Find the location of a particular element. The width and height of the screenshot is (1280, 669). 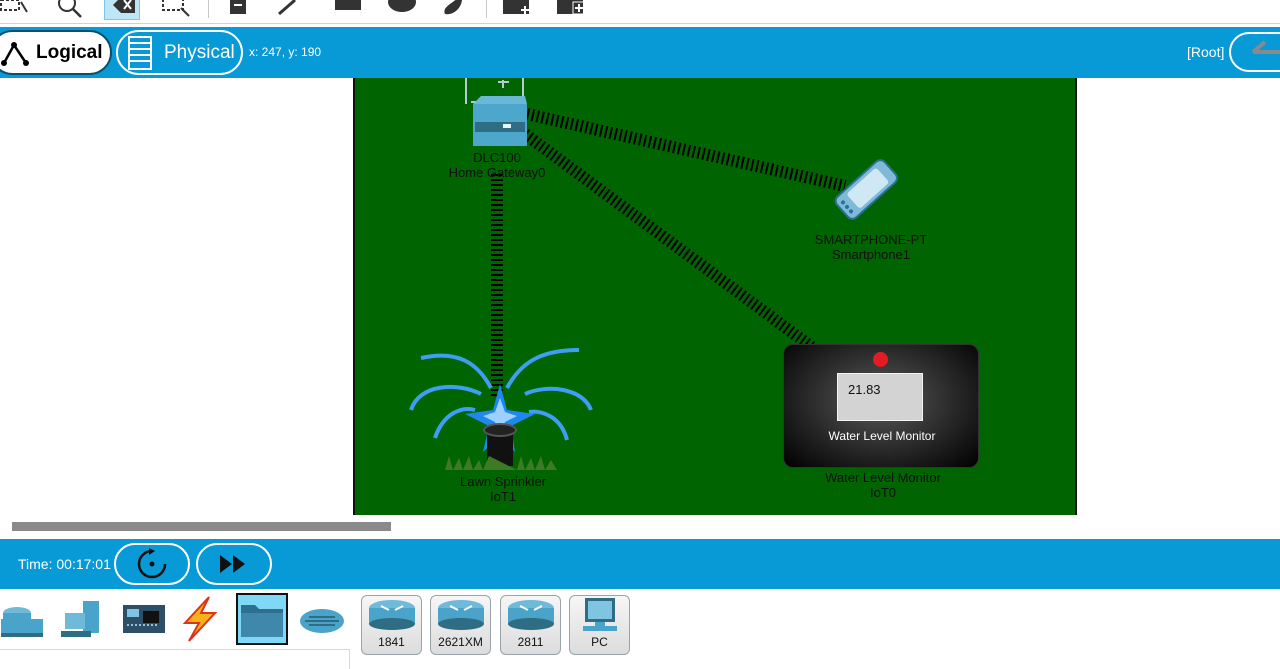

logical-view-button: Logical is located at coordinates (56, 52).